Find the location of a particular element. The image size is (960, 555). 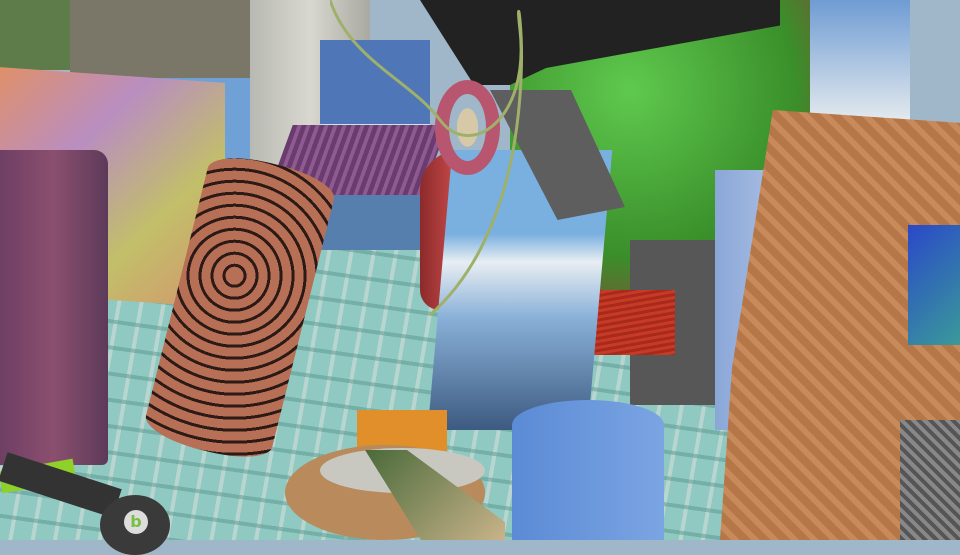

headphone-logo: b is located at coordinates (136, 522).